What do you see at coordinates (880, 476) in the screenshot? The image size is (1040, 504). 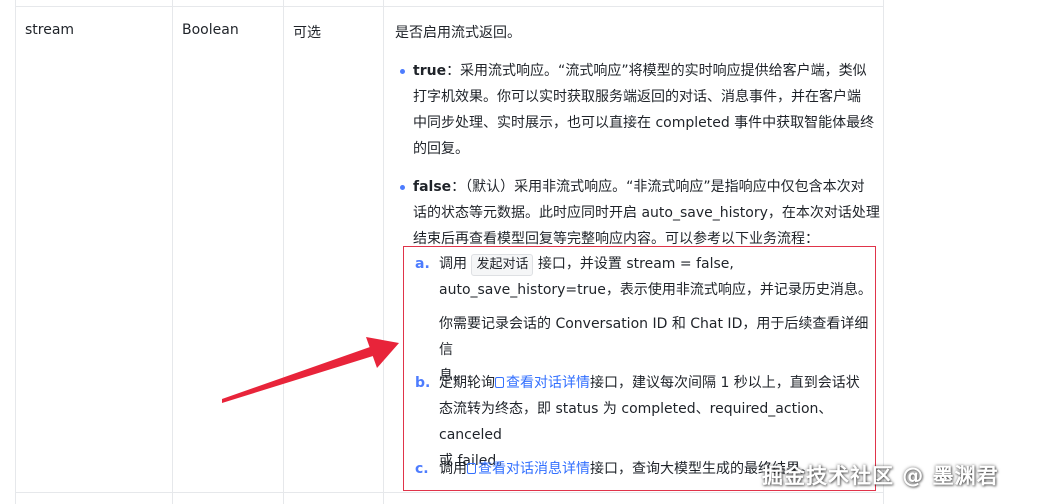 I see `watermark: 掘金技术社区 @ 墨渊君` at bounding box center [880, 476].